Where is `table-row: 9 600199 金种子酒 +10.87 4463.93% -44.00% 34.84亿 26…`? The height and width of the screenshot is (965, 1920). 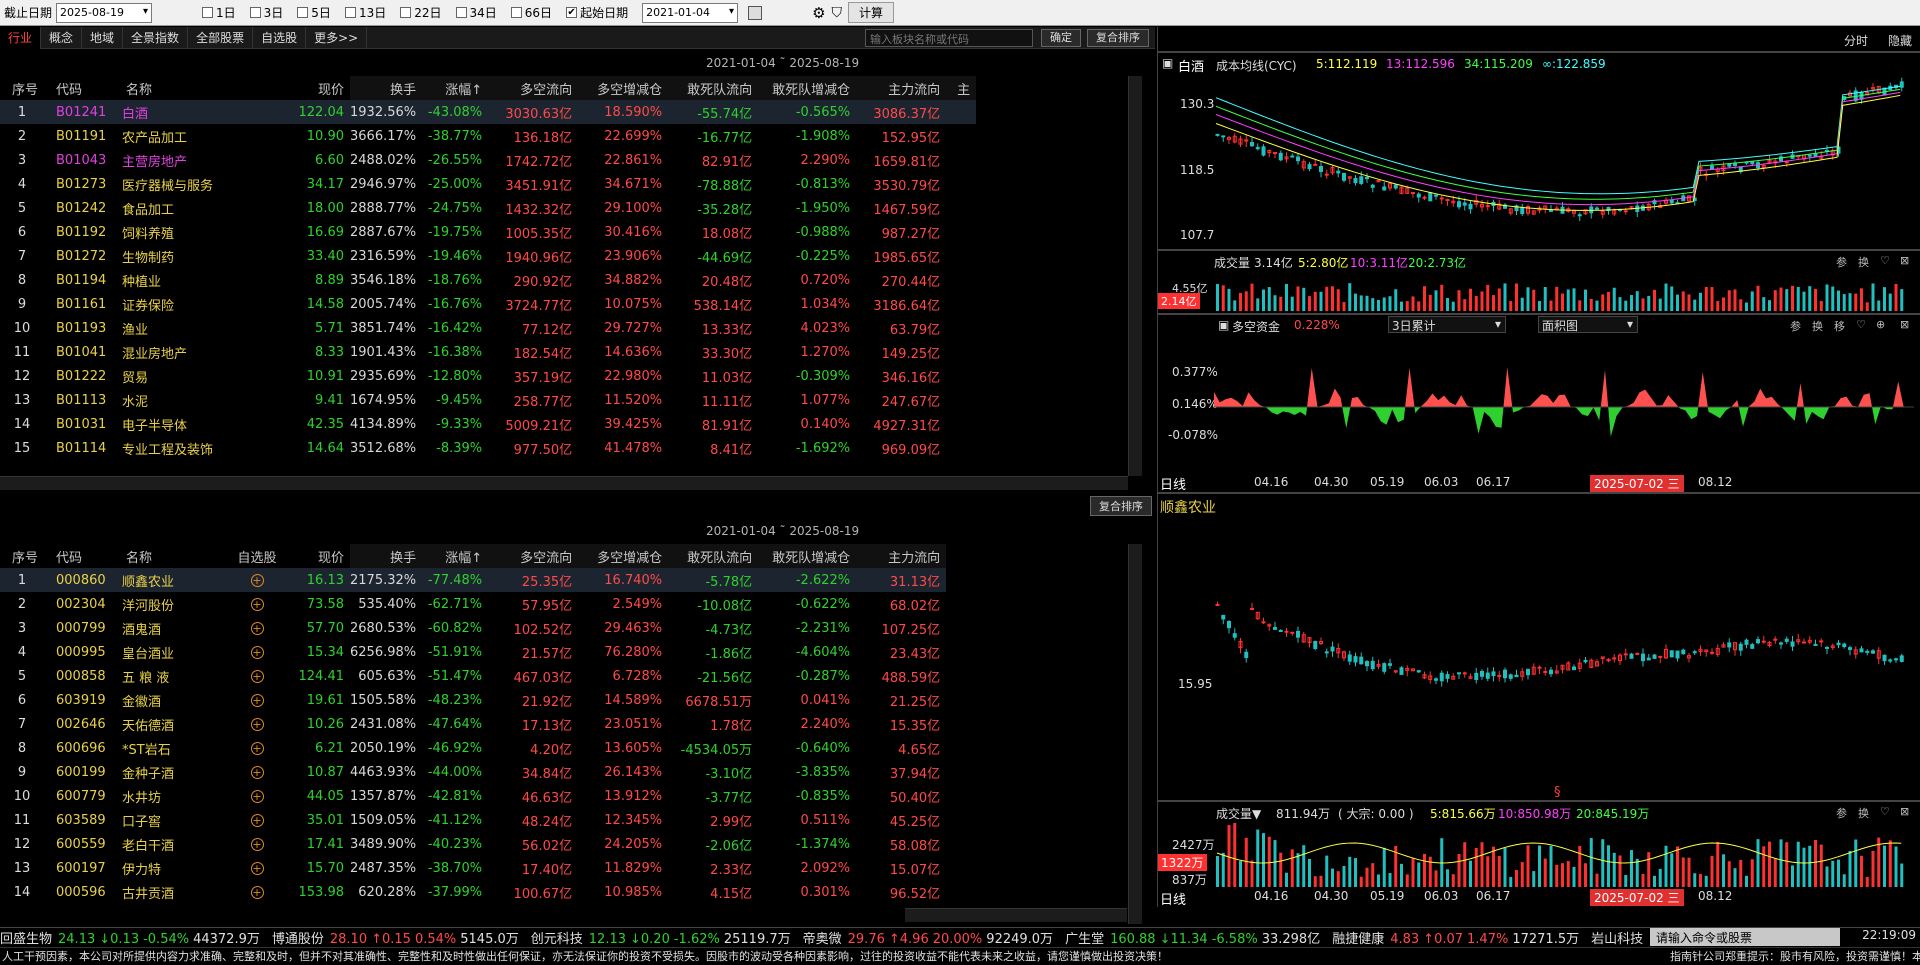
table-row: 9 600199 金种子酒 +10.87 4463.93% -44.00% 34.84亿 26… is located at coordinates (473, 772).